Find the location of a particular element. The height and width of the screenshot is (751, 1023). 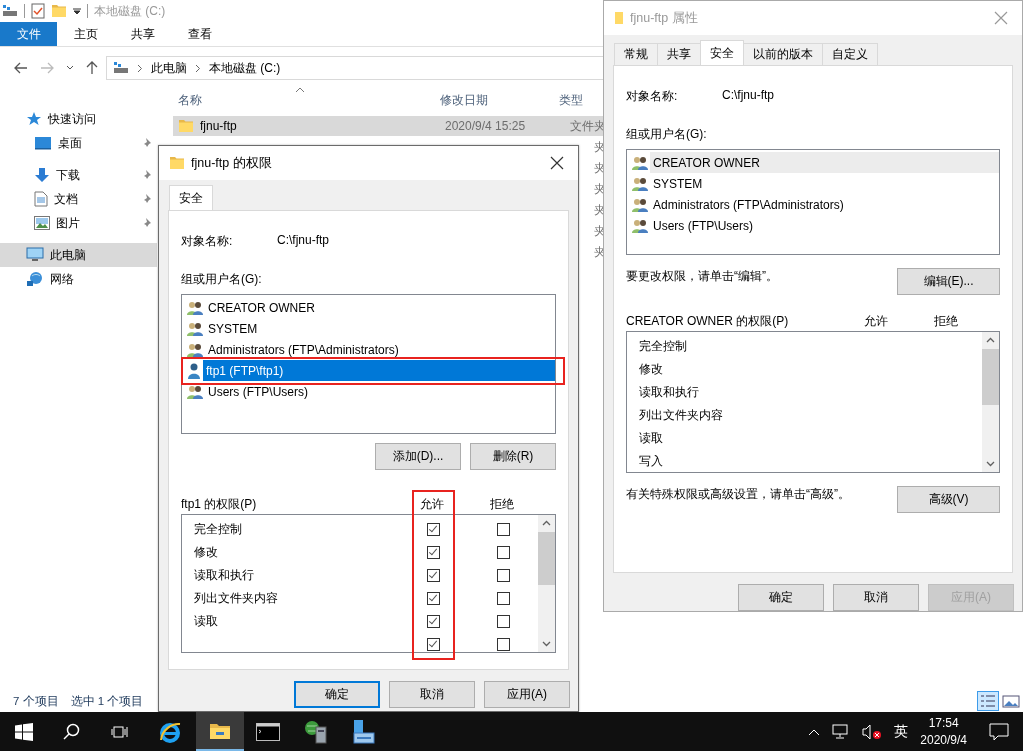

permission-name: 读取和执行 is located at coordinates (669, 392).